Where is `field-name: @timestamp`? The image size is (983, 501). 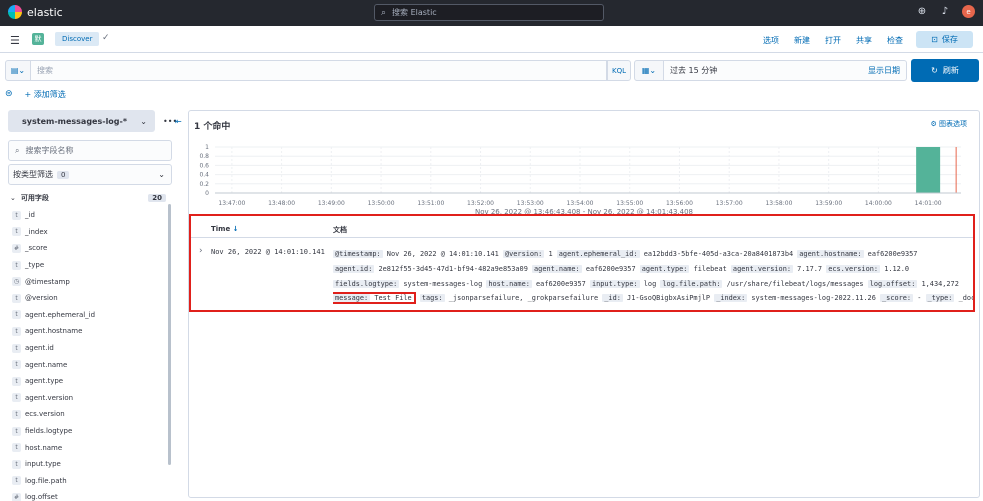
field-name: @timestamp is located at coordinates (47, 281).